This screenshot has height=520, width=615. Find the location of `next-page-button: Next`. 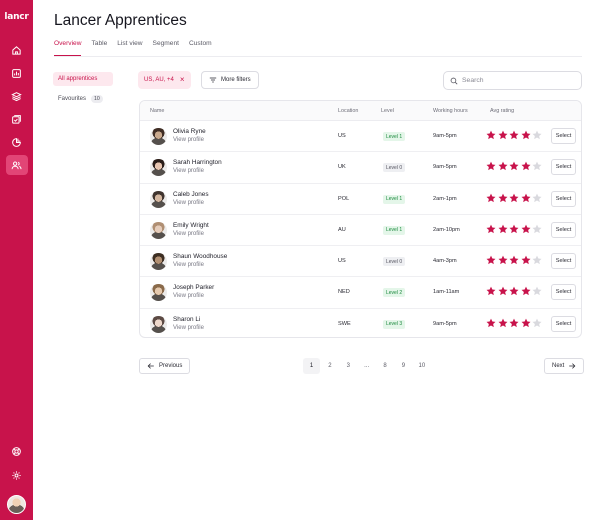

next-page-button: Next is located at coordinates (564, 366).